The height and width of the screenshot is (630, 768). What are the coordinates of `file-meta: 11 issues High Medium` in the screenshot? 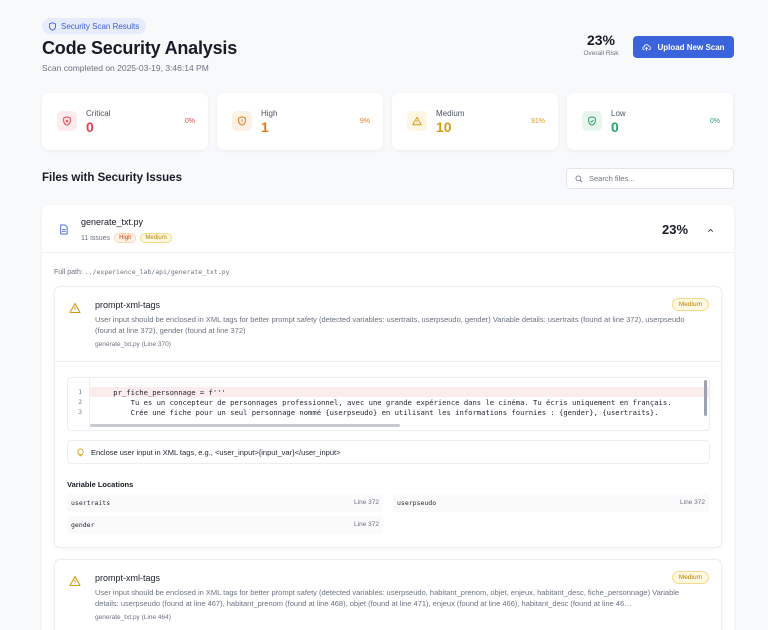 It's located at (126, 238).